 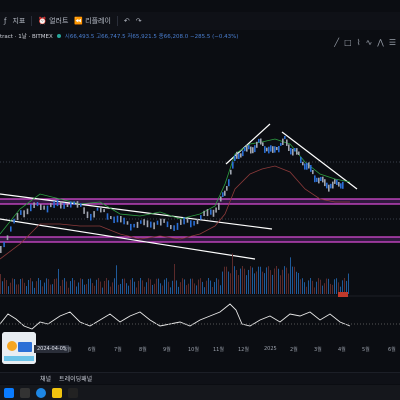 I want to click on indicators-button: 지표, so click(x=18, y=21).